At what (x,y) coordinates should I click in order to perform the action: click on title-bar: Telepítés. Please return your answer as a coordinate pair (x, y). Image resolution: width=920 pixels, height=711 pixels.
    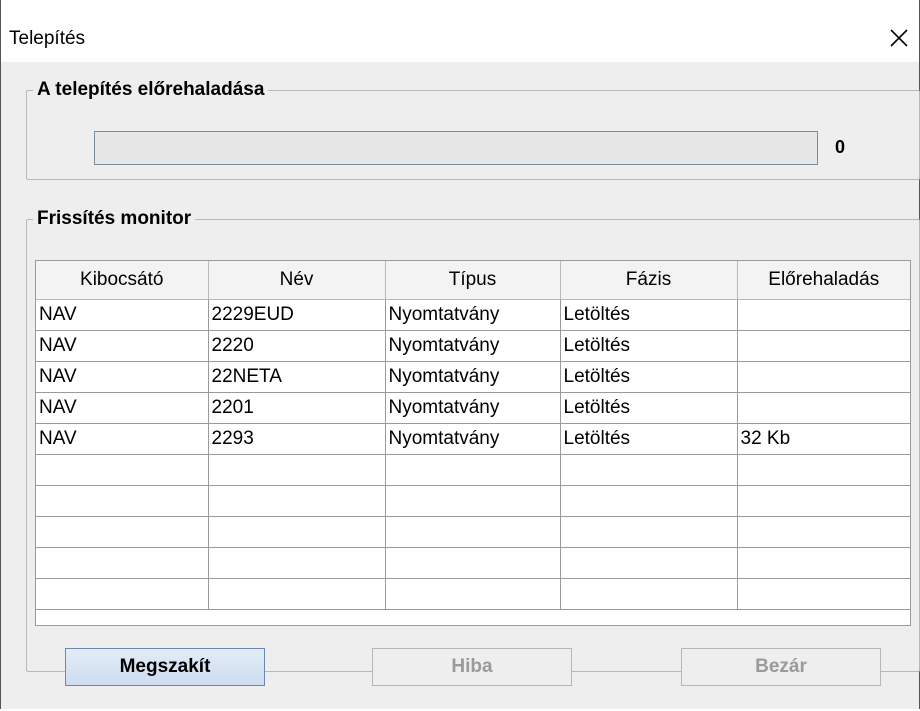
    Looking at the image, I should click on (460, 31).